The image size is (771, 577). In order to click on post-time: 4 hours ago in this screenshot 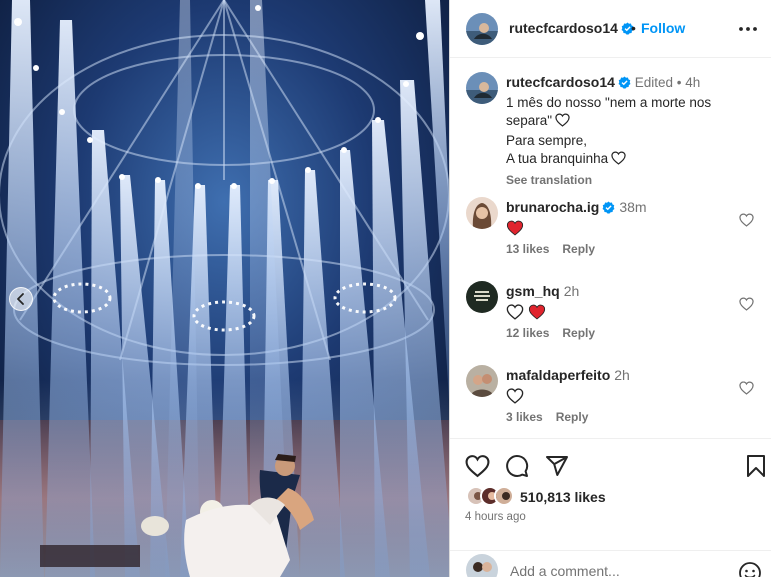, I will do `click(495, 517)`.